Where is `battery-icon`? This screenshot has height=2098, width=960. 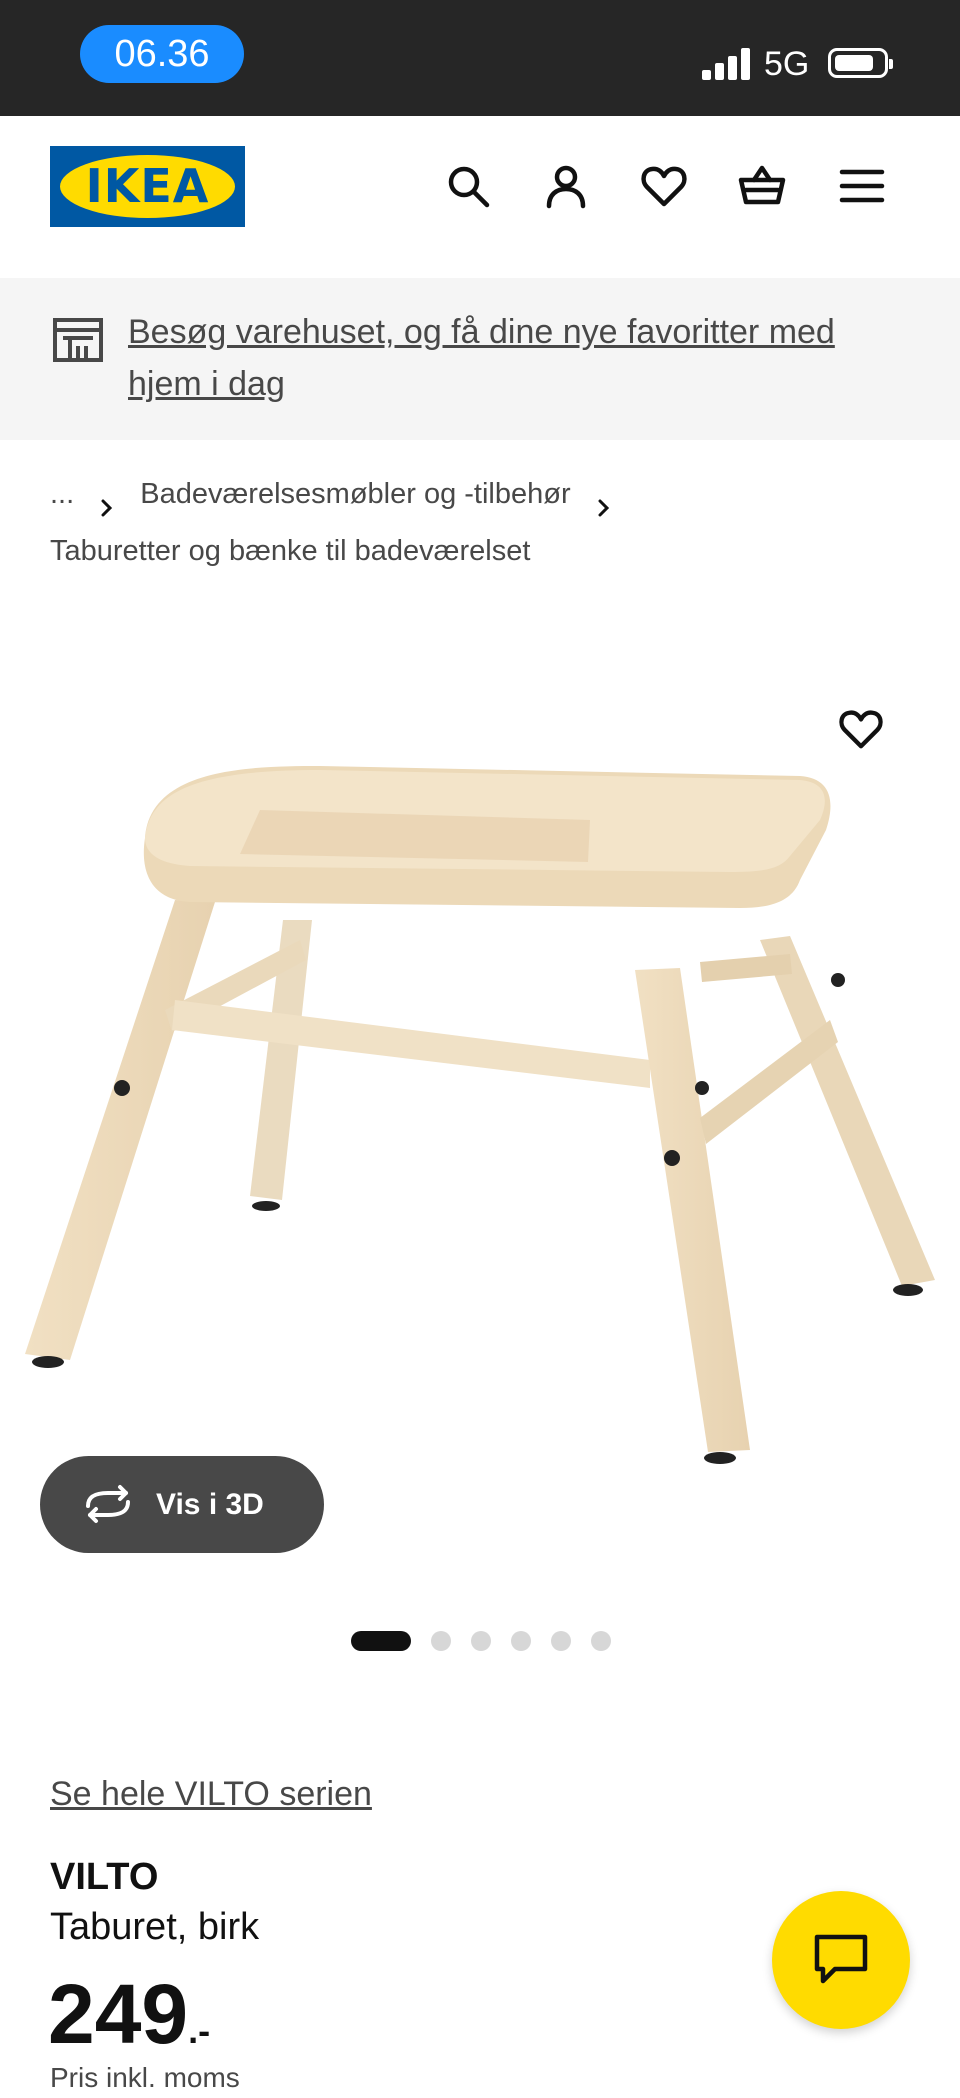 battery-icon is located at coordinates (860, 63).